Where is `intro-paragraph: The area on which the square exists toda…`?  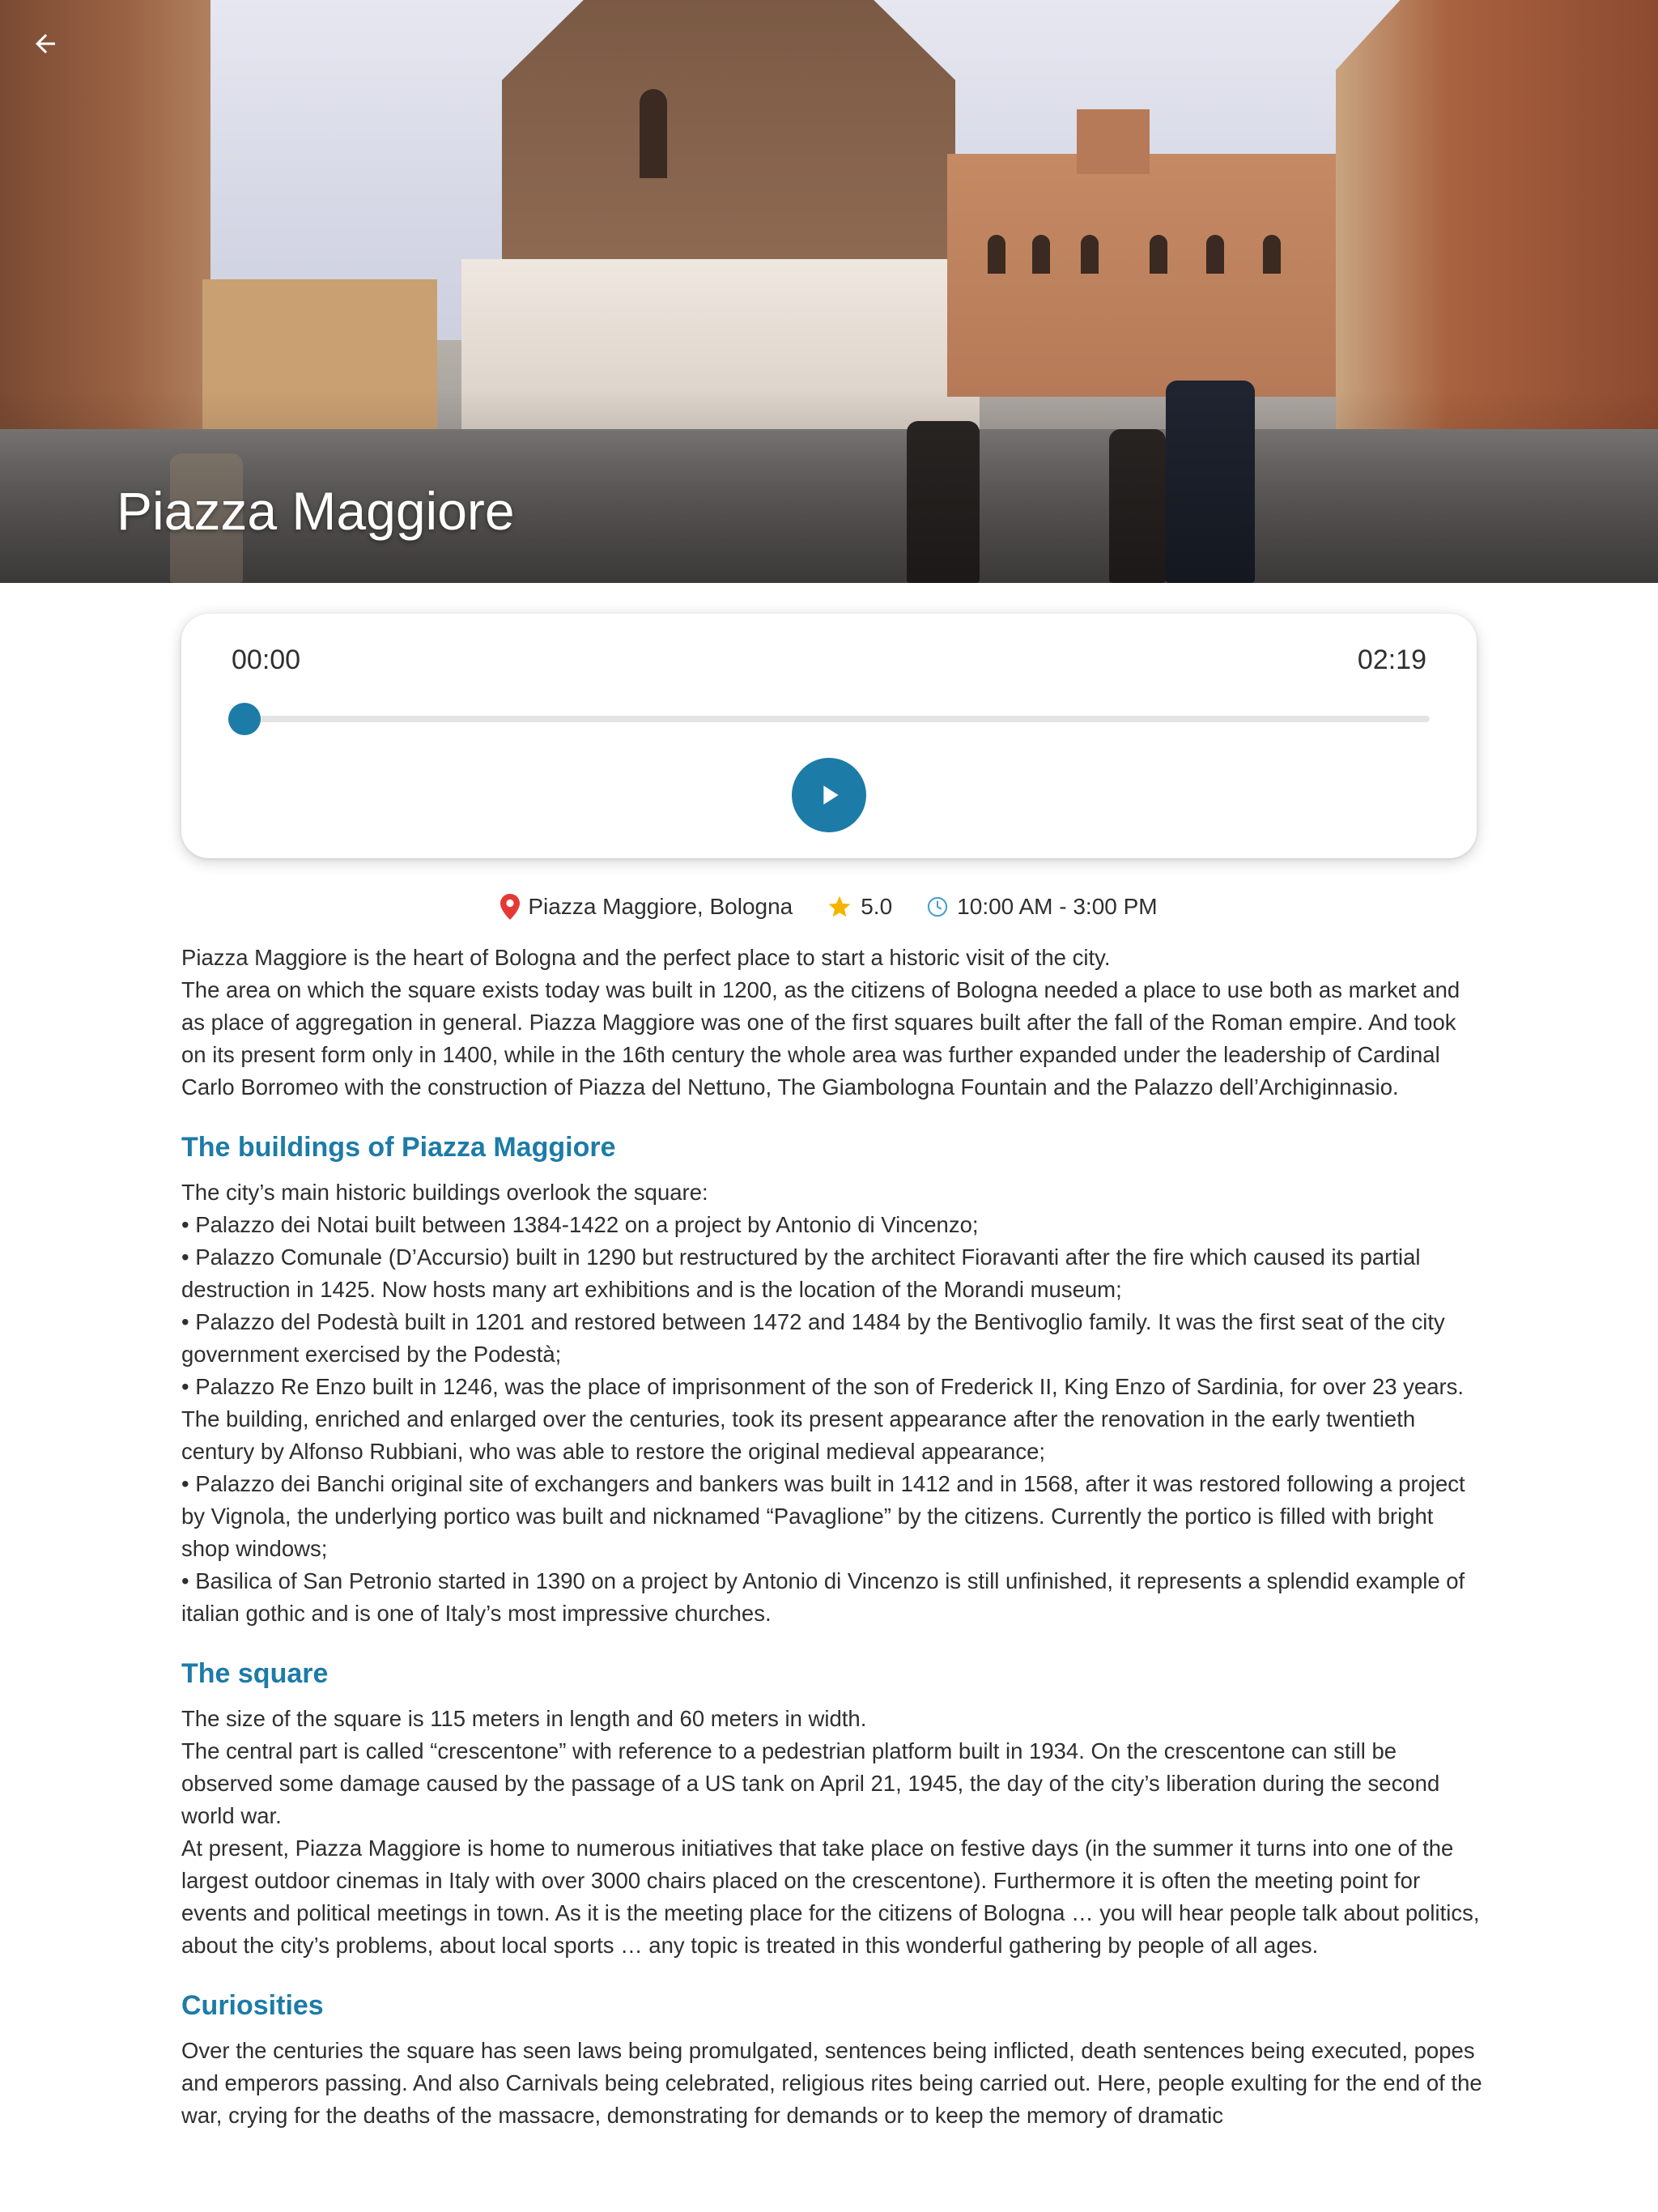
intro-paragraph: The area on which the square exists toda… is located at coordinates (820, 1038).